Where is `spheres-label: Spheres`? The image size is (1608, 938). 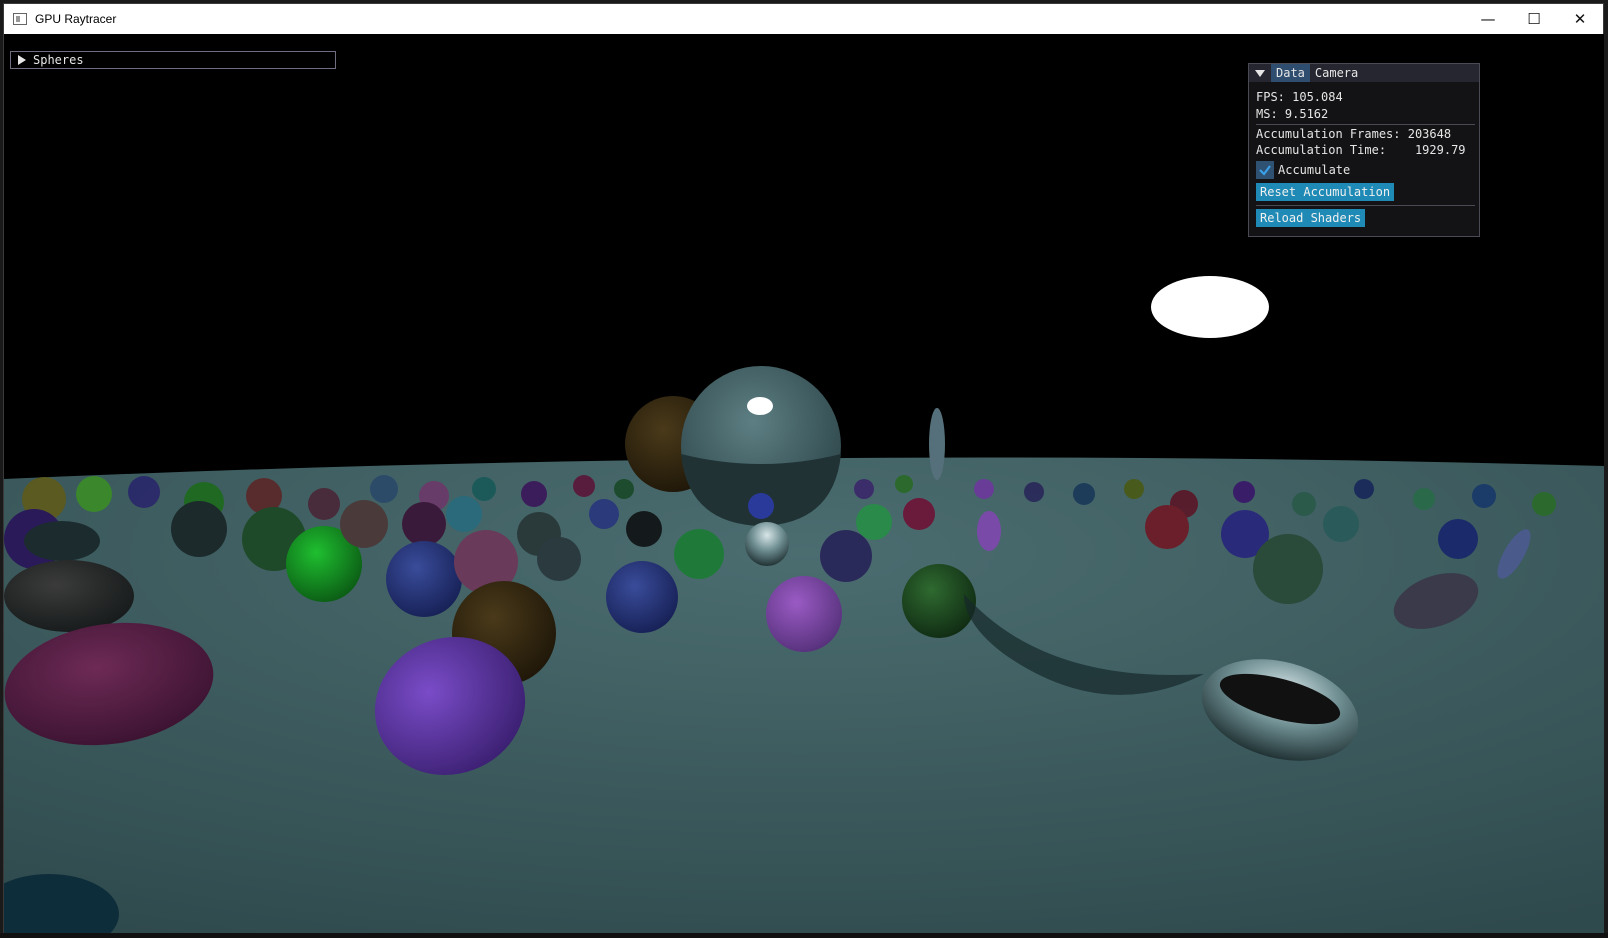
spheres-label: Spheres is located at coordinates (58, 60).